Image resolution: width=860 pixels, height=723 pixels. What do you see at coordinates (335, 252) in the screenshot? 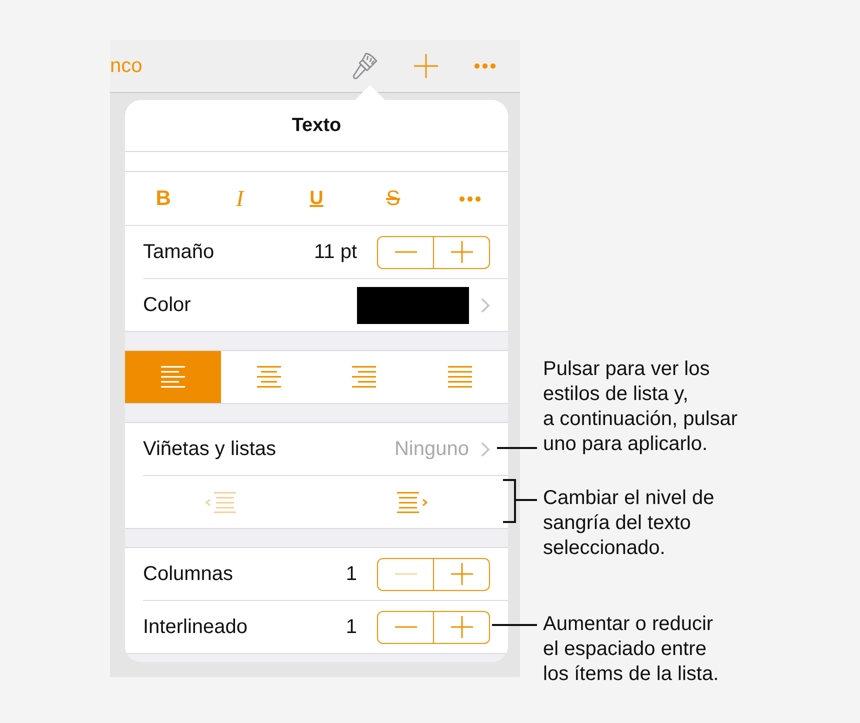
I see `setting-value: 11 pt` at bounding box center [335, 252].